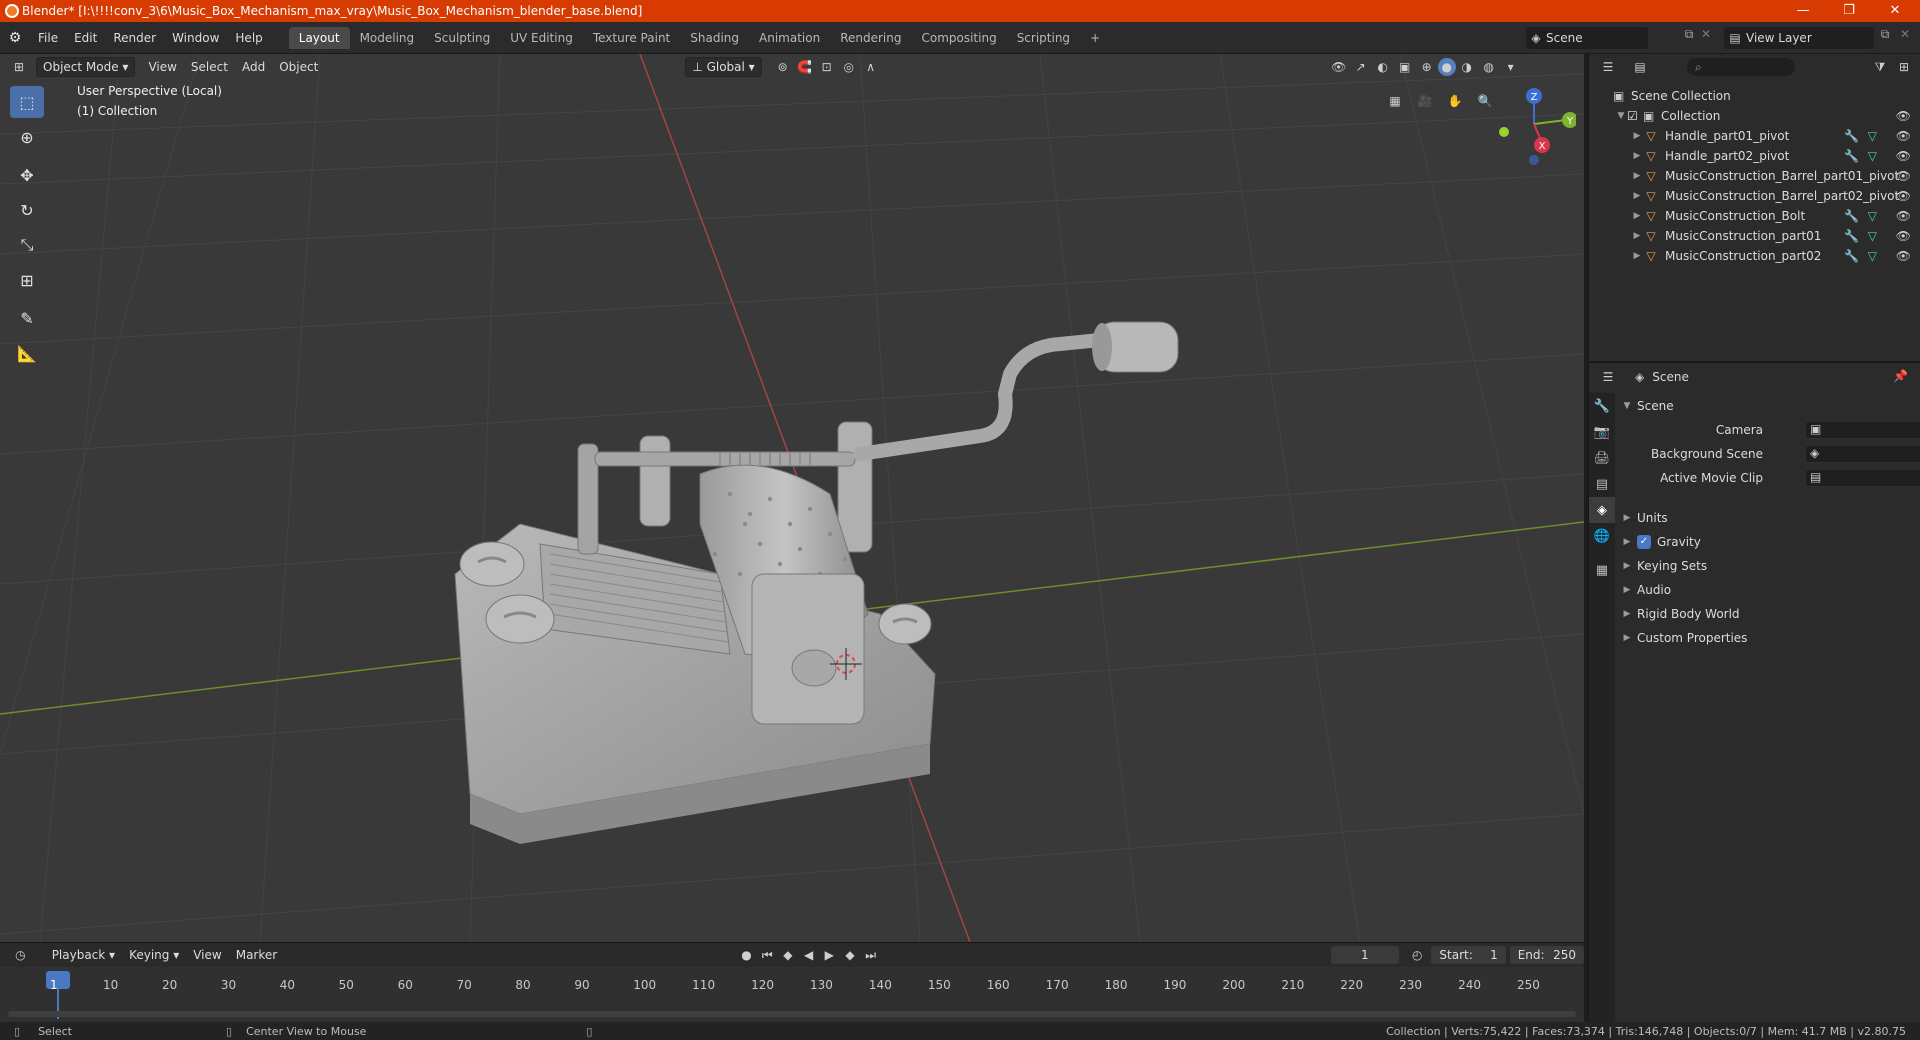 This screenshot has height=1040, width=1920. I want to click on tab-uv-editing: UV Editing, so click(541, 38).